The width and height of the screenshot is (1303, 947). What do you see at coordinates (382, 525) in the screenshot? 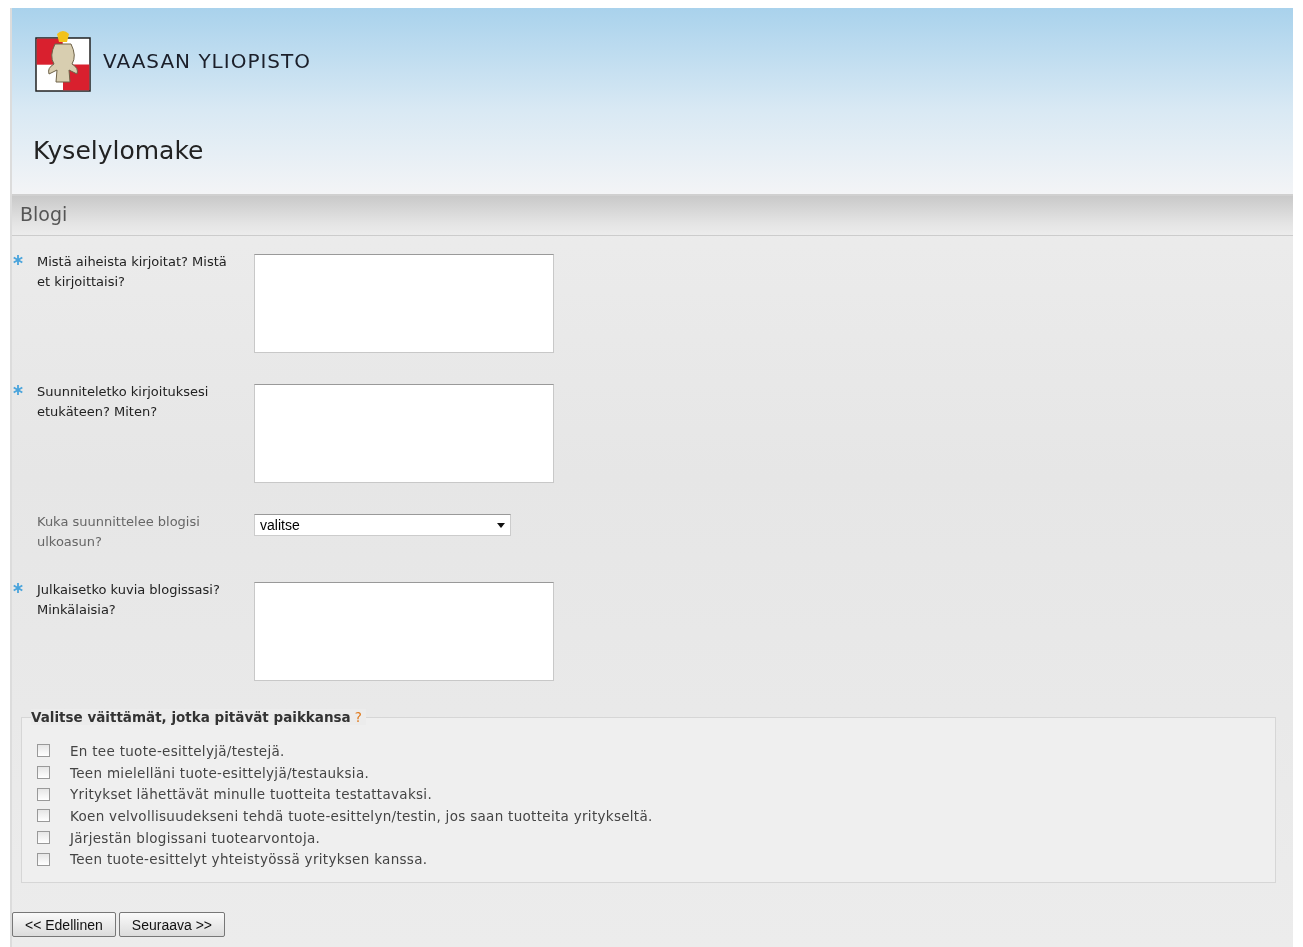
I see `dropdown-field: valitse` at bounding box center [382, 525].